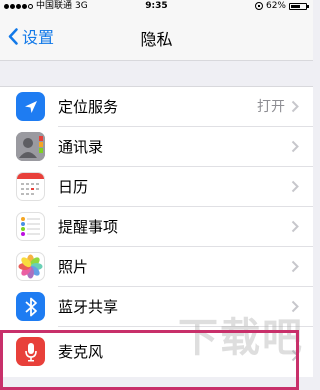 The image size is (320, 390). Describe the element at coordinates (156, 352) in the screenshot. I see `list-item-microphone: 麦克风` at that location.